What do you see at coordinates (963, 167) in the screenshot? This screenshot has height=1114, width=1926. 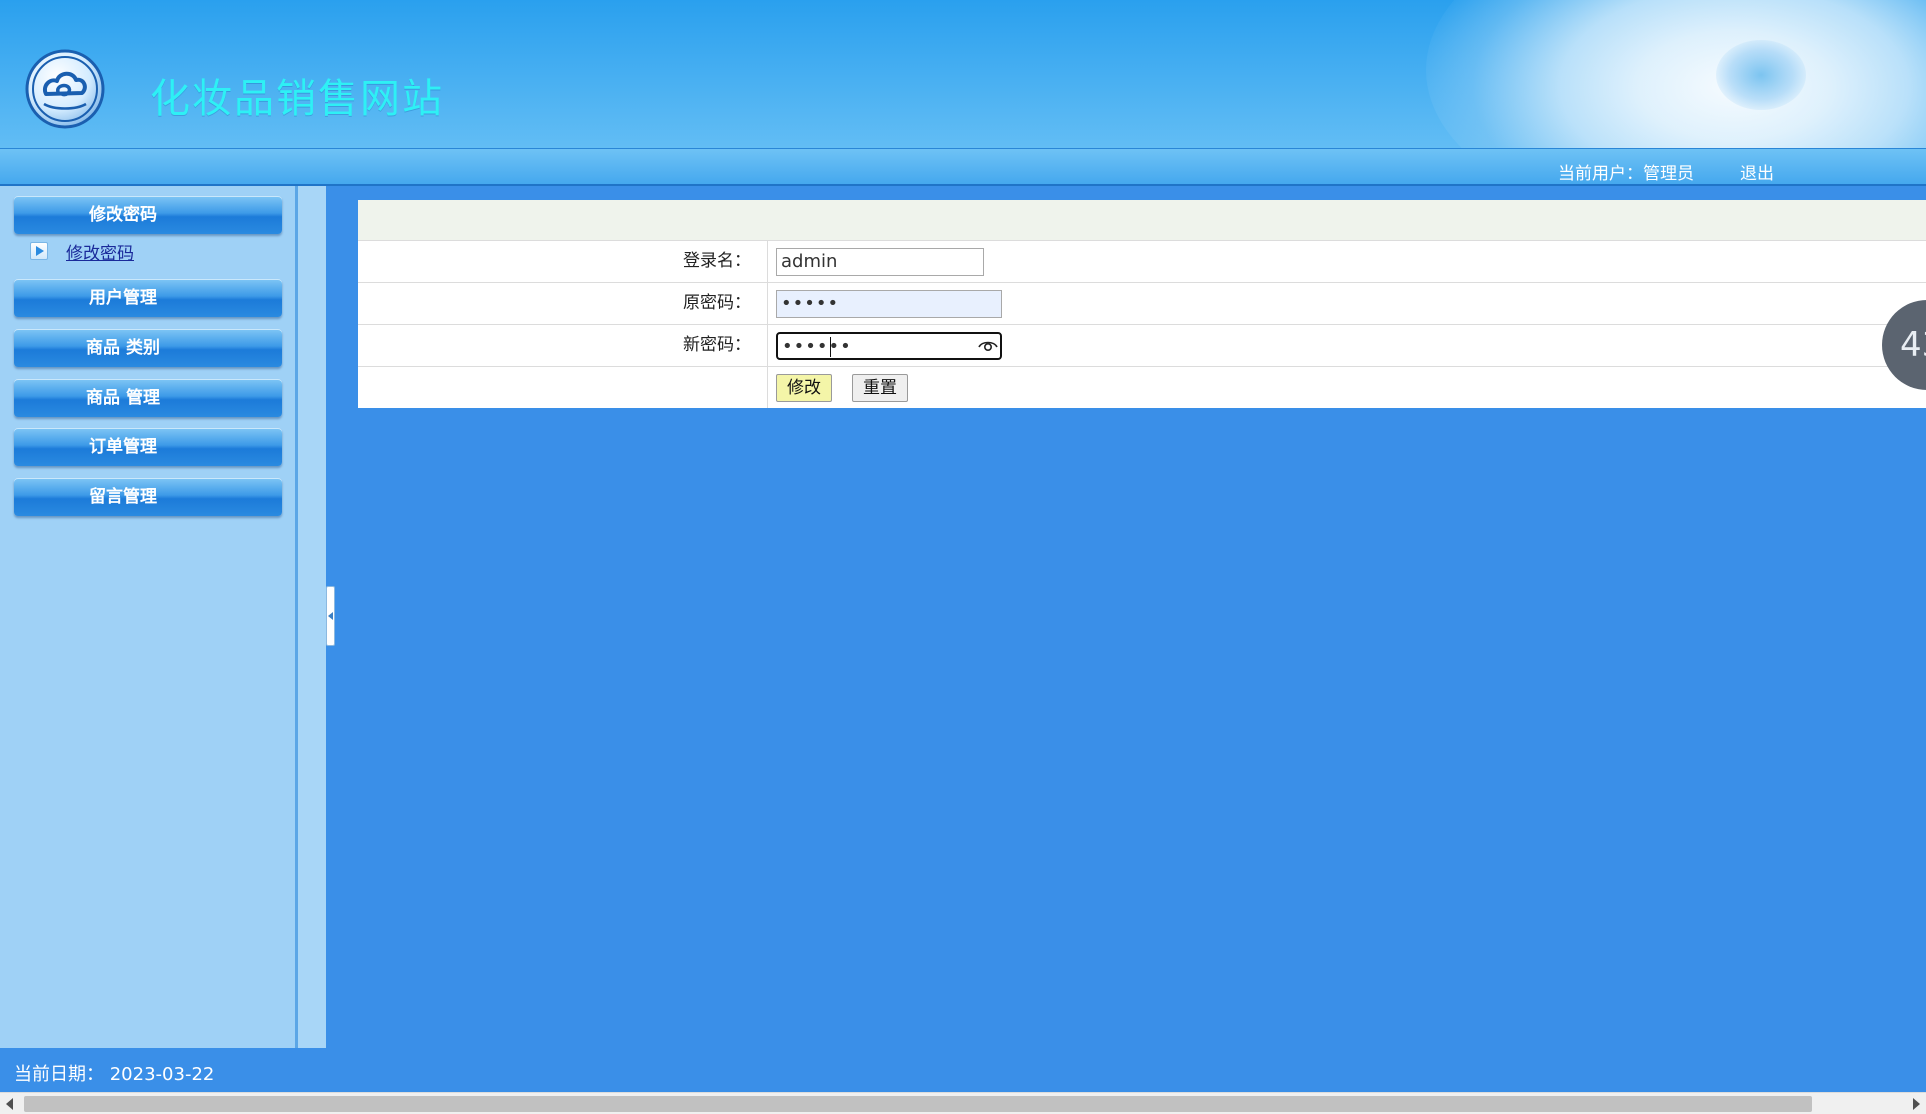 I see `top-bar: 当前用户：管理员 退出` at bounding box center [963, 167].